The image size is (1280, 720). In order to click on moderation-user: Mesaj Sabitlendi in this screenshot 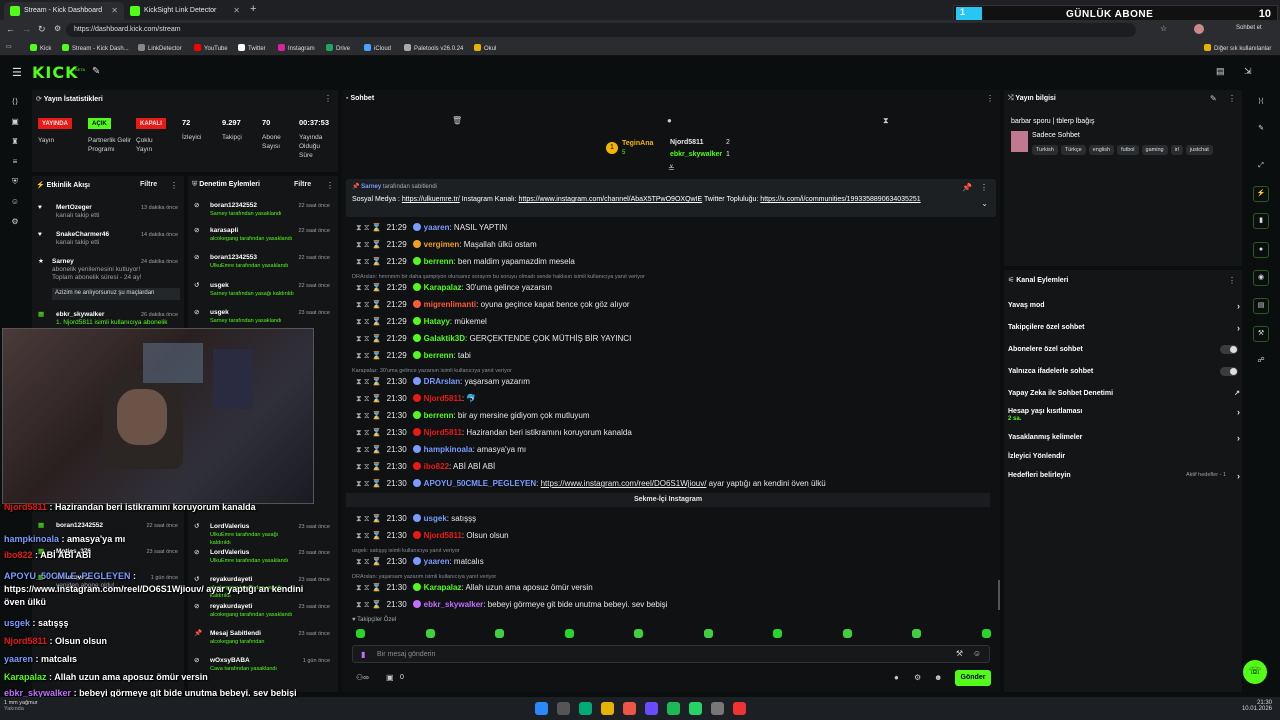, I will do `click(235, 633)`.